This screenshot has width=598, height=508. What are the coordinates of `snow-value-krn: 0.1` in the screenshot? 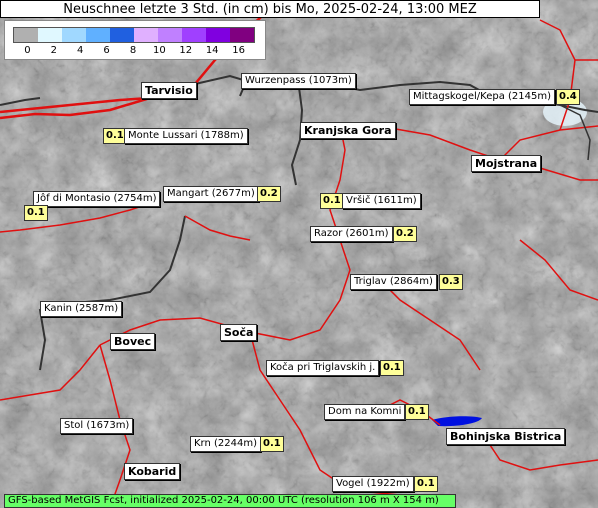 It's located at (272, 444).